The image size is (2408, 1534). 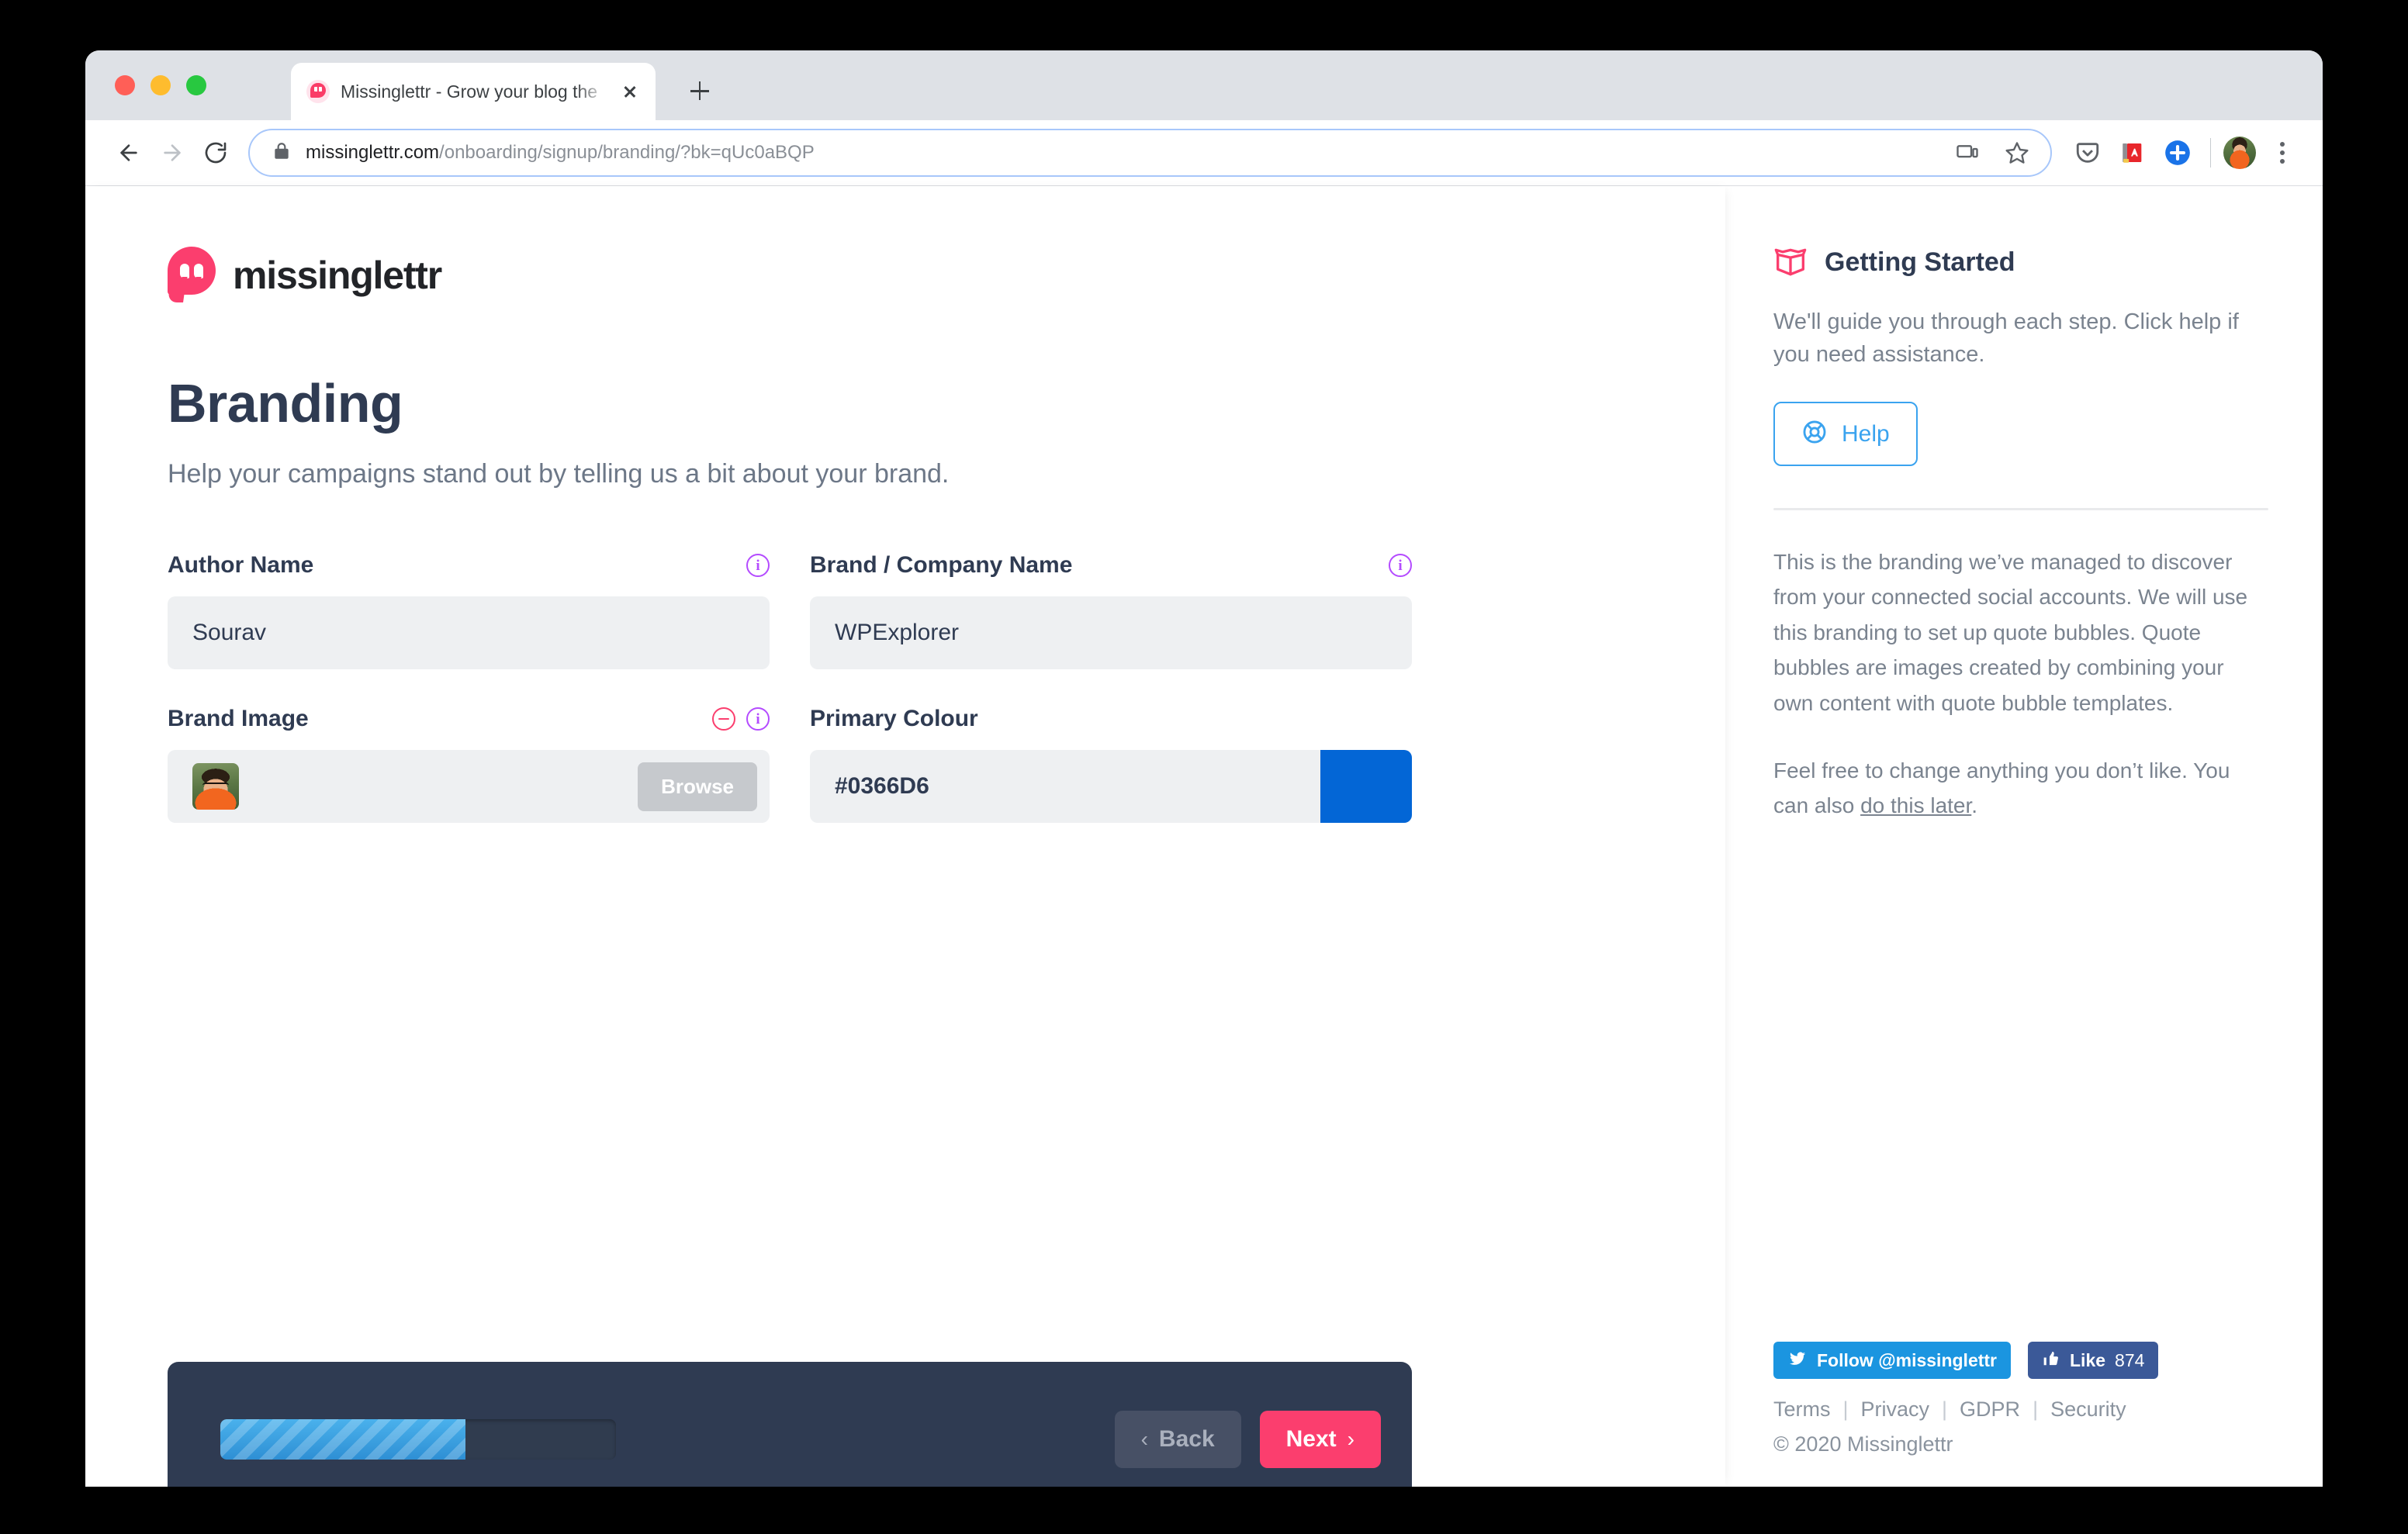 I want to click on next-button: Next ›, so click(x=1320, y=1439).